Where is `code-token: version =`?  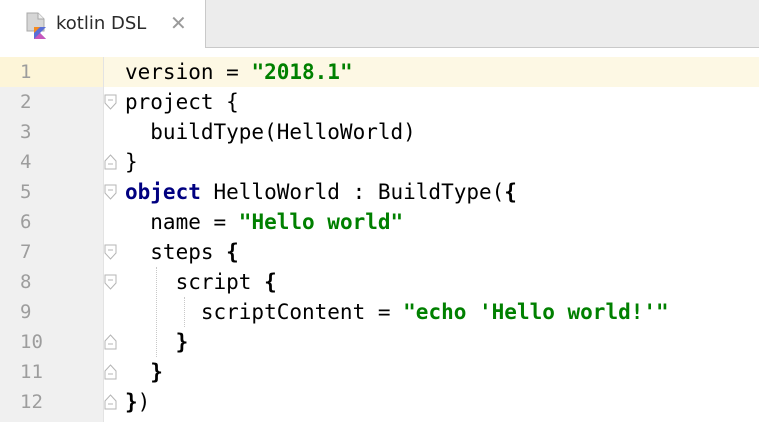 code-token: version = is located at coordinates (188, 72).